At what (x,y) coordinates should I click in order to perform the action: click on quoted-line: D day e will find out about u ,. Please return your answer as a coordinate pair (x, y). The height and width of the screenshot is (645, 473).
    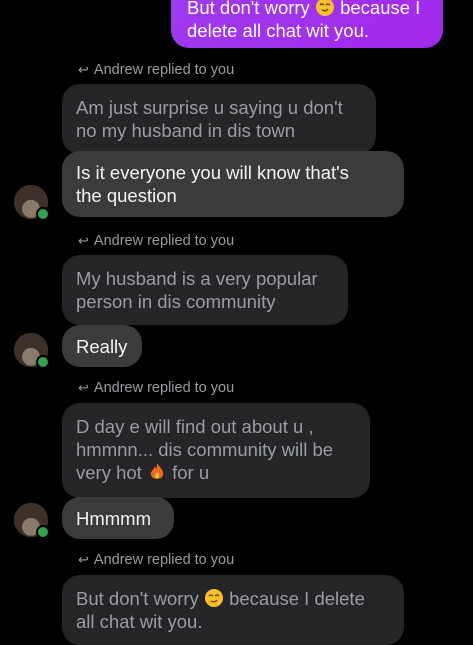
    Looking at the image, I should click on (195, 426).